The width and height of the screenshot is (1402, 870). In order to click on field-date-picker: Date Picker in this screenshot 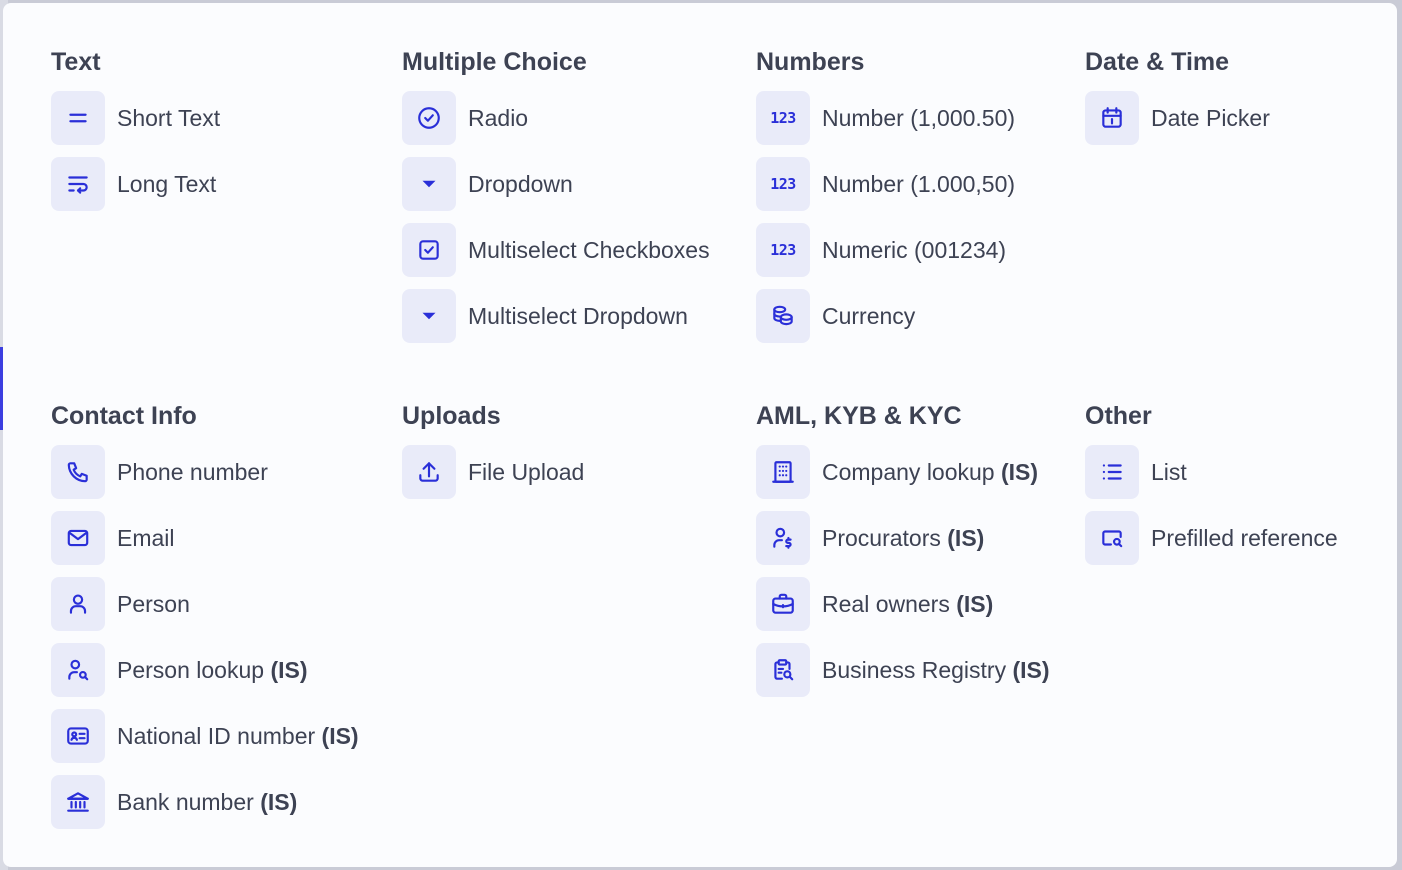, I will do `click(1177, 118)`.